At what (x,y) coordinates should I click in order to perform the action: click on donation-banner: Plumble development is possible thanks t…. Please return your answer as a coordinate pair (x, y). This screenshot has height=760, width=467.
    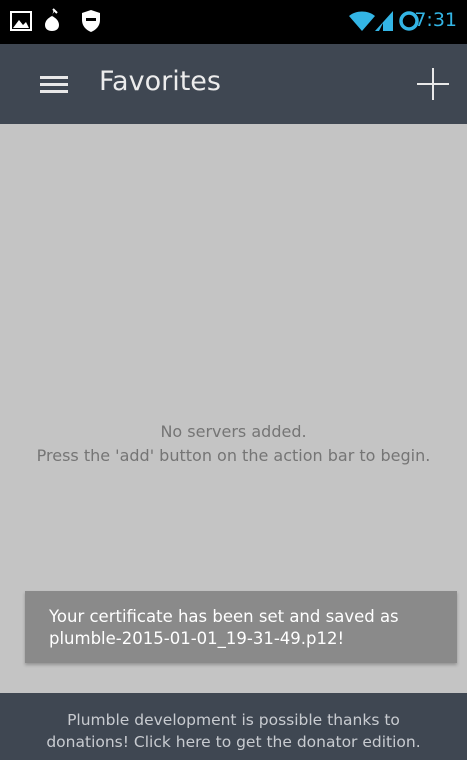
    Looking at the image, I should click on (233, 726).